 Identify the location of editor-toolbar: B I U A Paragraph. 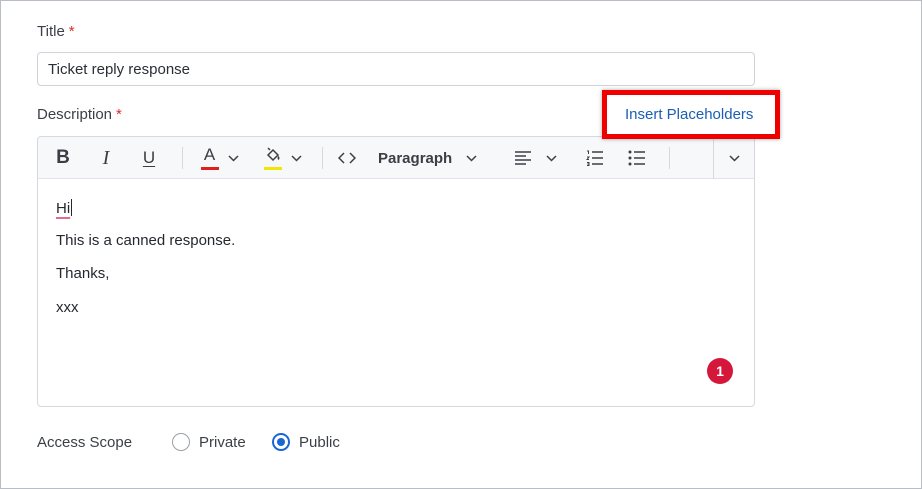
(396, 158).